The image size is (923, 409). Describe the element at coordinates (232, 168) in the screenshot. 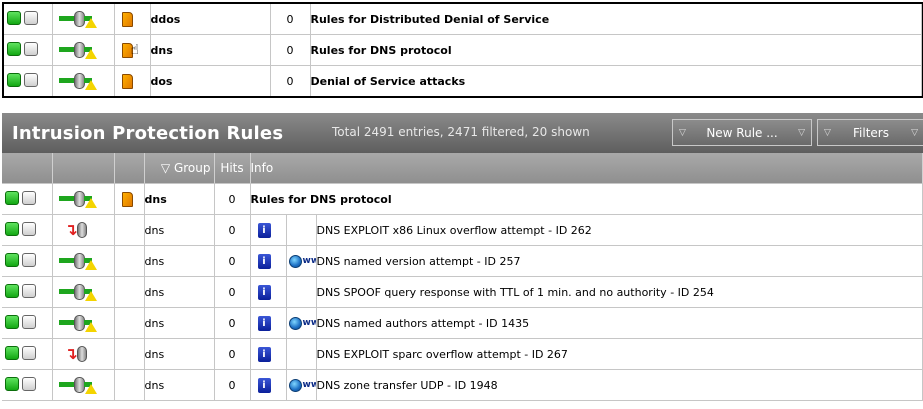

I see `col-hits: Hits` at that location.